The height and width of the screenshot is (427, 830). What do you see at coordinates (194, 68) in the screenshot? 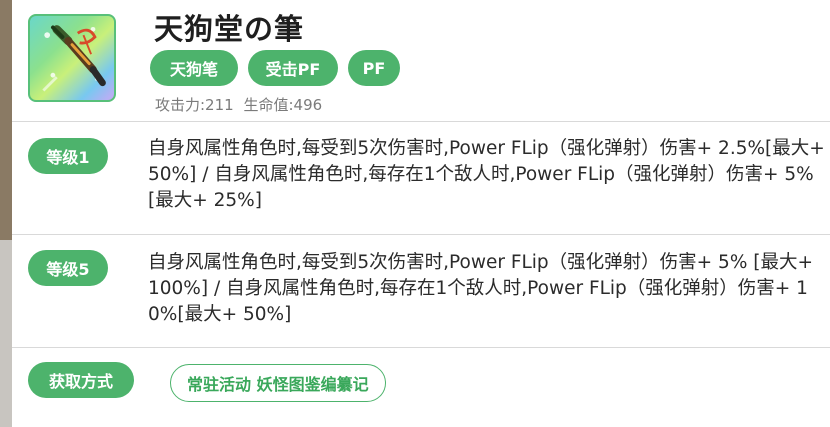
I see `tag-tengu-brush: 天狗笔` at bounding box center [194, 68].